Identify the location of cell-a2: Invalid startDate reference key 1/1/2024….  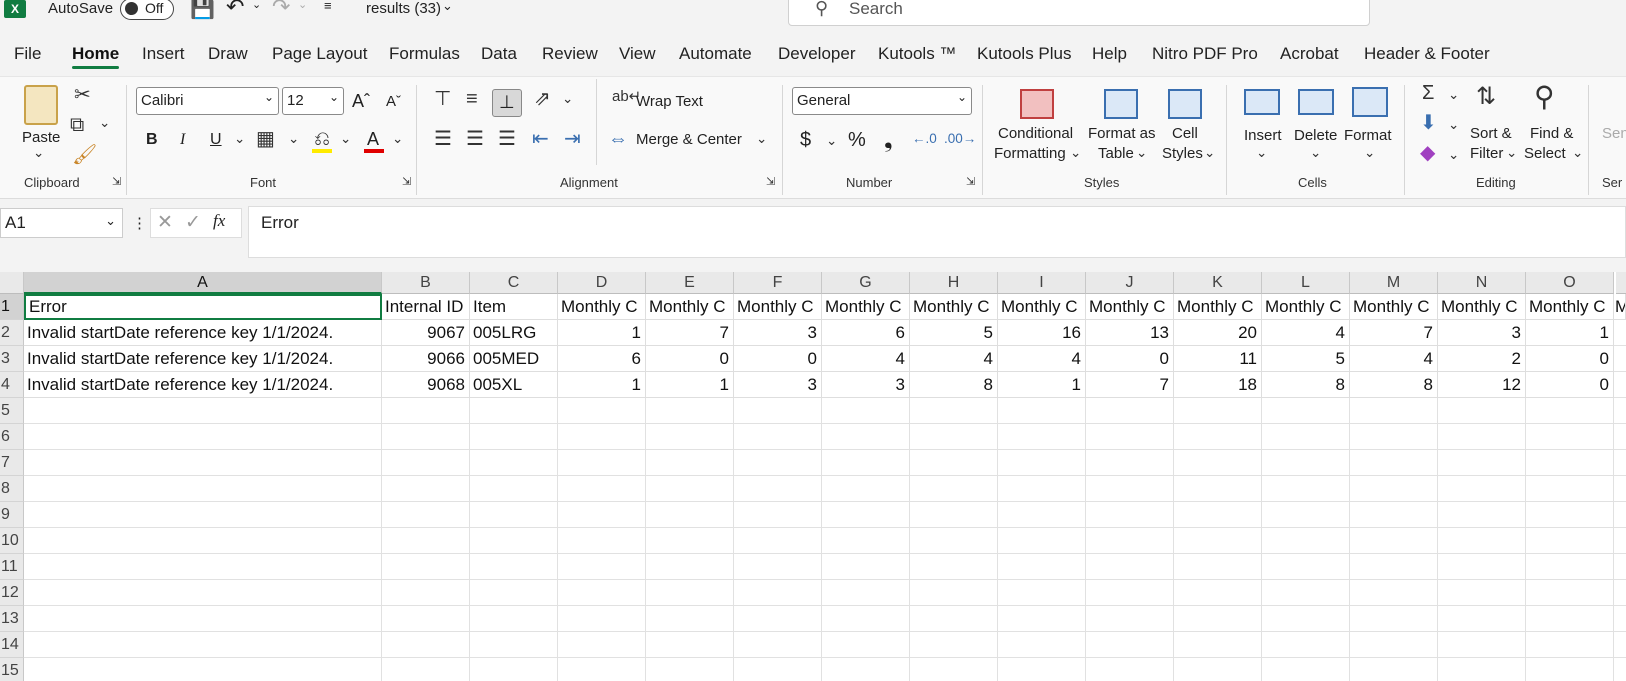
(203, 333).